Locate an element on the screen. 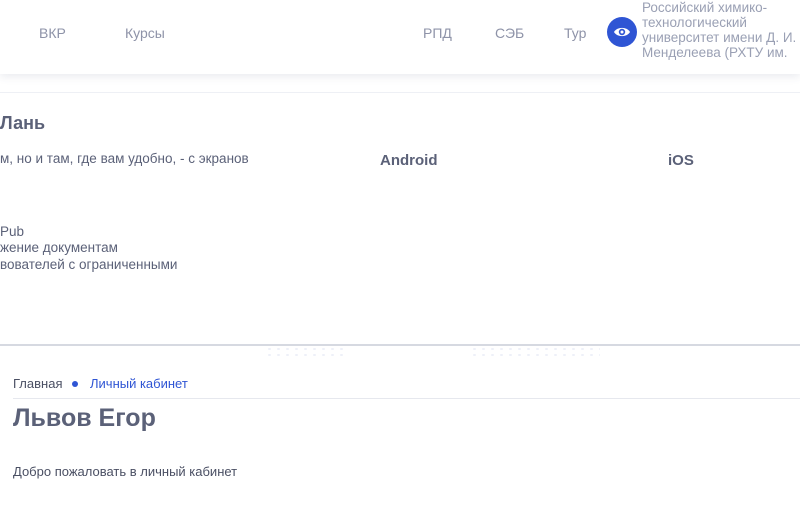 Image resolution: width=800 pixels, height=506 pixels. library-pub-text: Pub is located at coordinates (12, 231).